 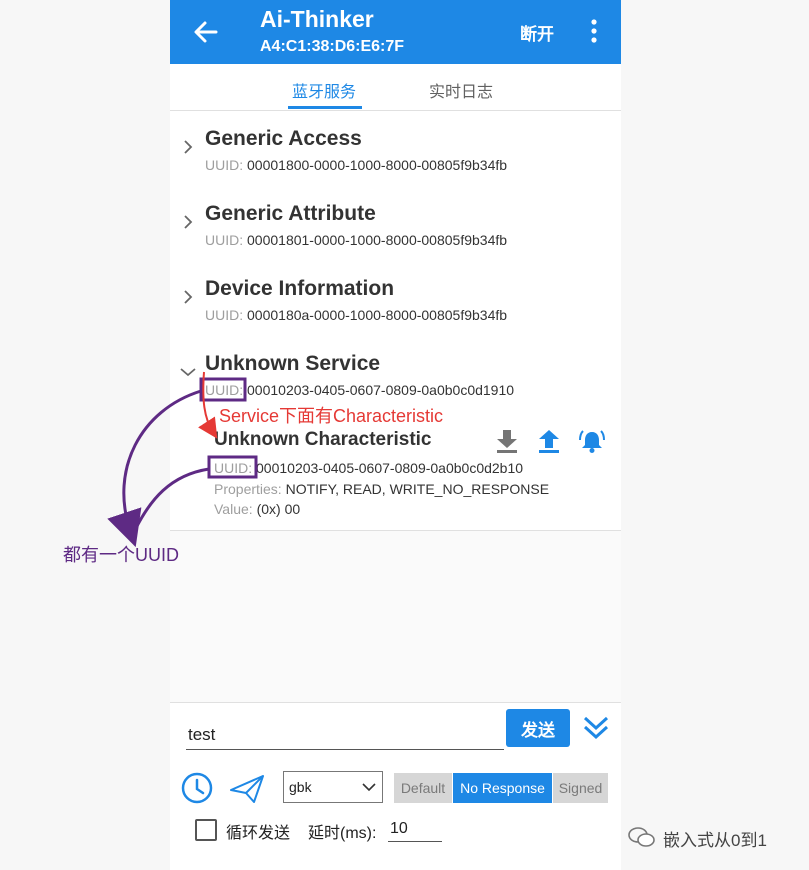 I want to click on properties-value: NOTIFY, READ, WRITE_NO_RESPONSE, so click(x=417, y=489).